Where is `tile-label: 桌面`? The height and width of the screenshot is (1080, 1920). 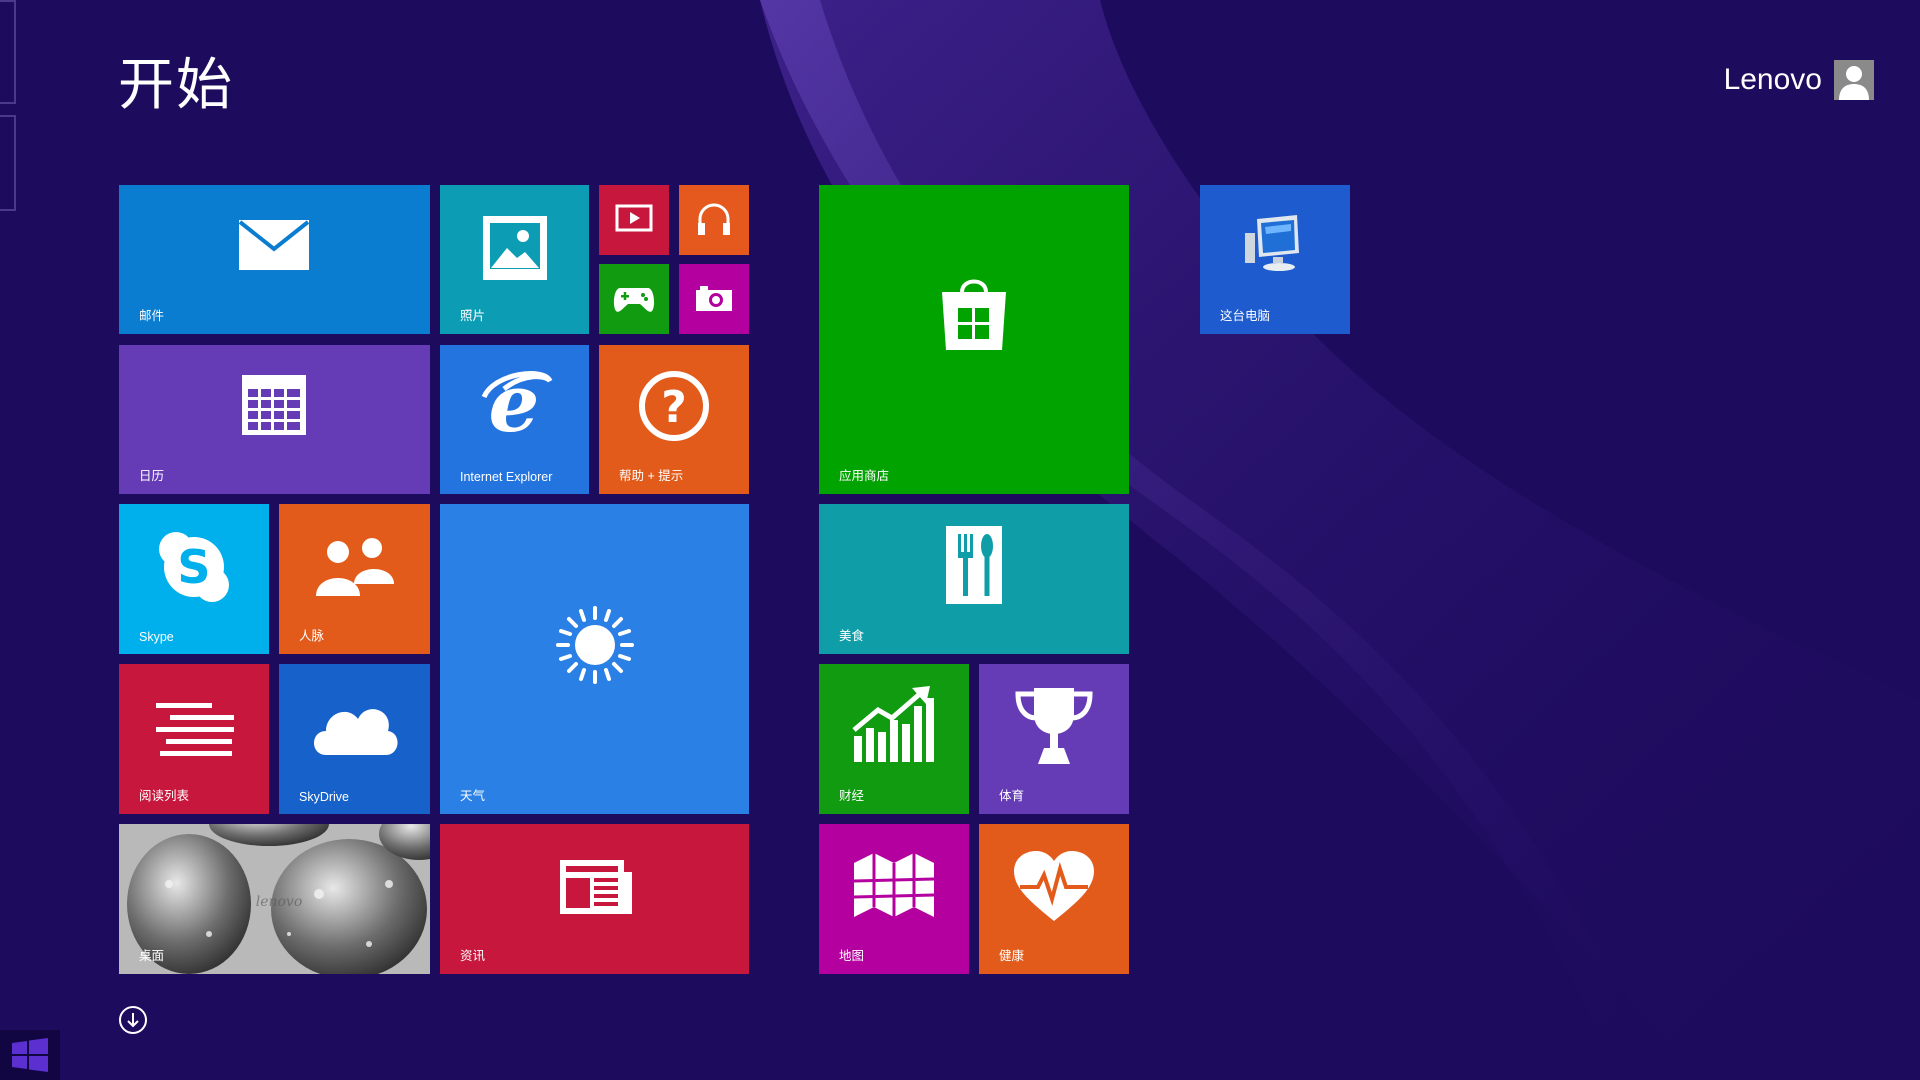 tile-label: 桌面 is located at coordinates (152, 956).